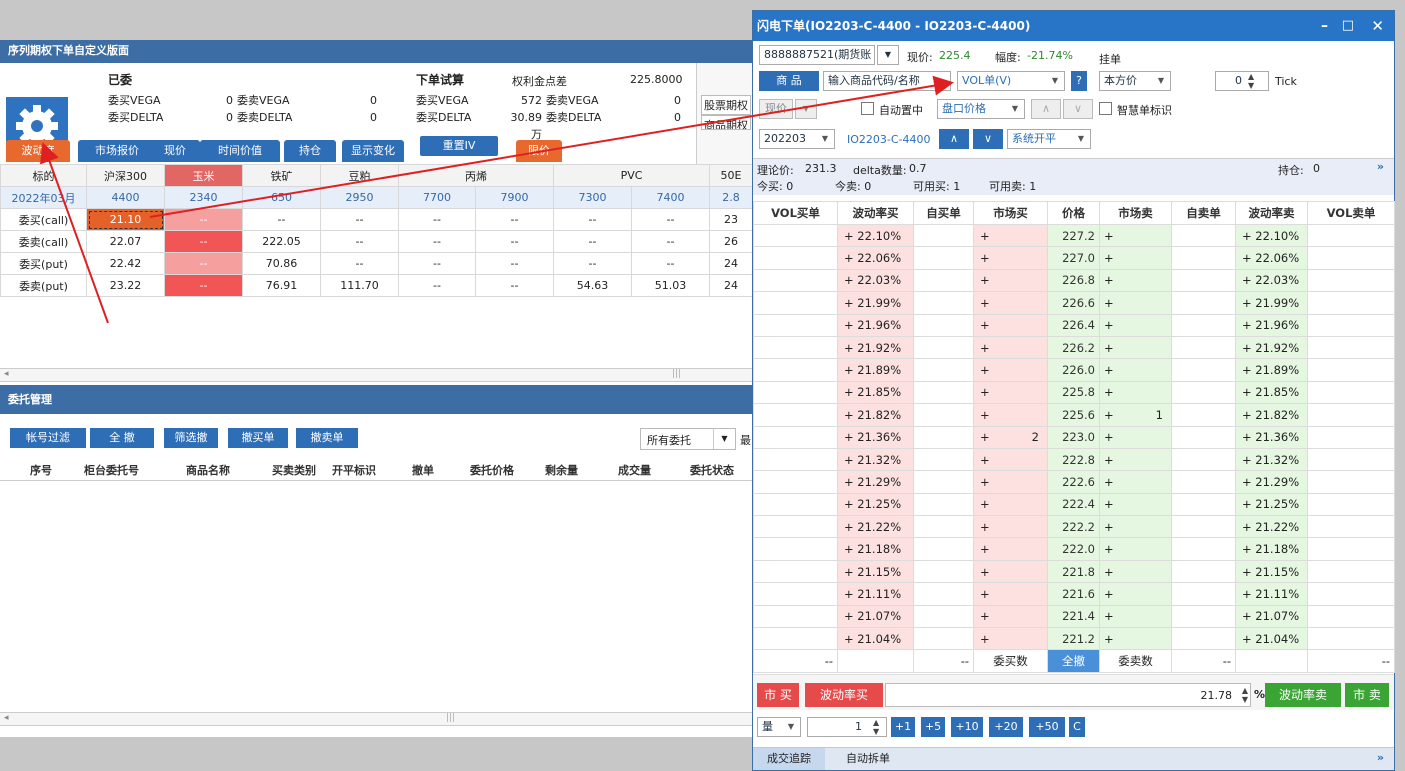  I want to click on cancel-sell-button: 撤卖单, so click(327, 438).